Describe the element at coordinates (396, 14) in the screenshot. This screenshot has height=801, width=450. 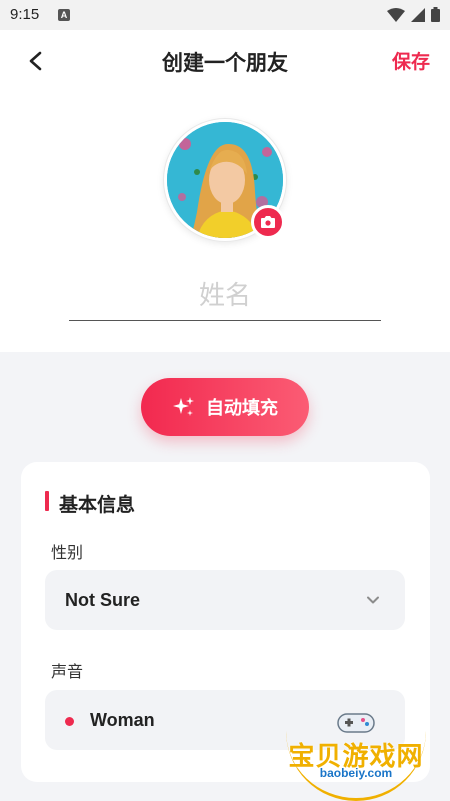
I see `wifi-icon` at that location.